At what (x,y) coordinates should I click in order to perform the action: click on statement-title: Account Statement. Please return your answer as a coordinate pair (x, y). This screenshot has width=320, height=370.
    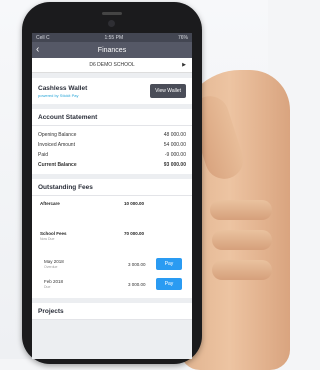
    Looking at the image, I should click on (112, 117).